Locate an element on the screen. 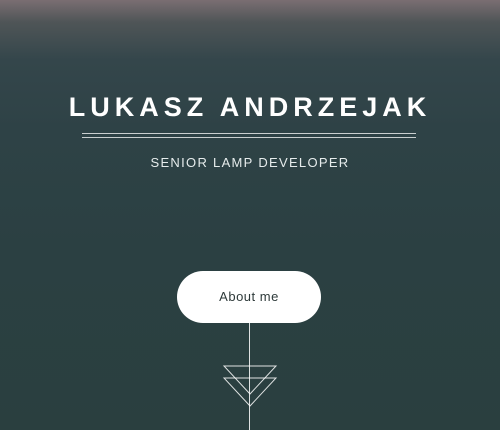  about-me-button: About me is located at coordinates (249, 297).